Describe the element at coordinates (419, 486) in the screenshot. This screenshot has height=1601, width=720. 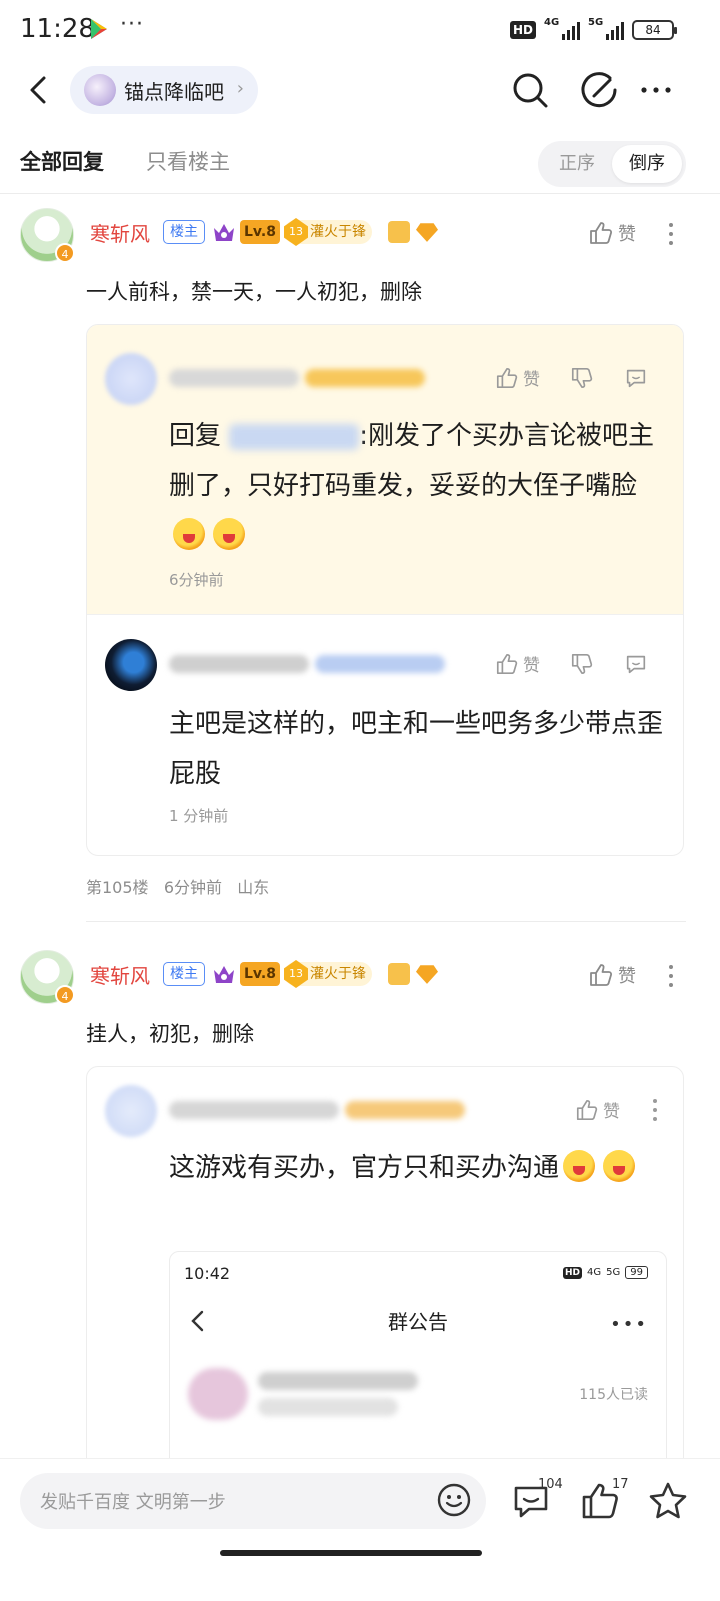
I see `reply-text: 回复 :刚发了个买办言论被吧主删了，只好打码重发，妥妥的大侄子嘴脸` at that location.